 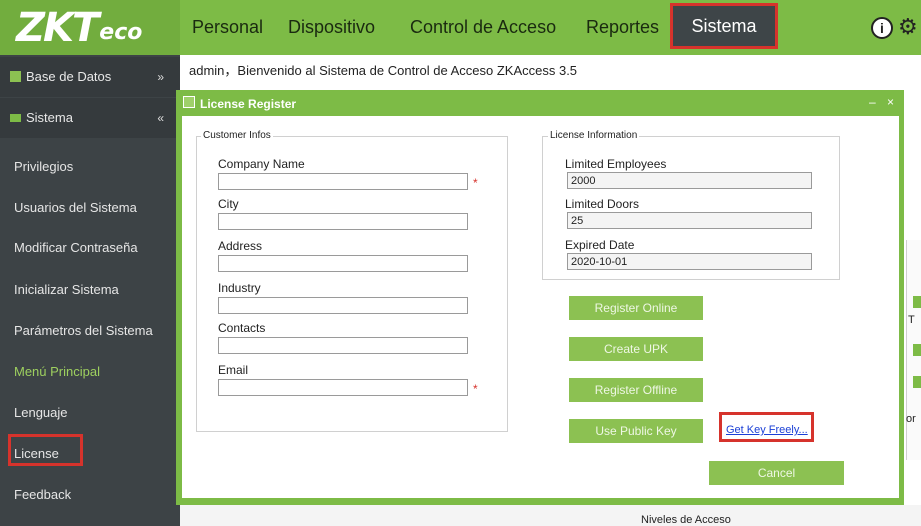 I want to click on sidebar-item-inicializar: Inicializar Sistema, so click(x=94, y=289).